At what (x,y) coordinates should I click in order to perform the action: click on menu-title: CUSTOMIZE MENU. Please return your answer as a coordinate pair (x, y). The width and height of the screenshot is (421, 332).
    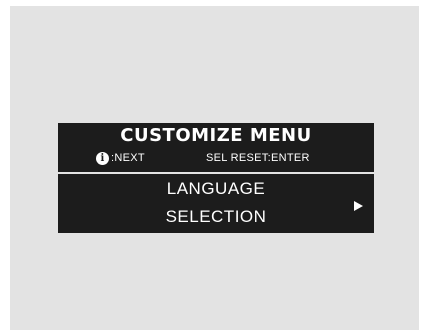
    Looking at the image, I should click on (216, 135).